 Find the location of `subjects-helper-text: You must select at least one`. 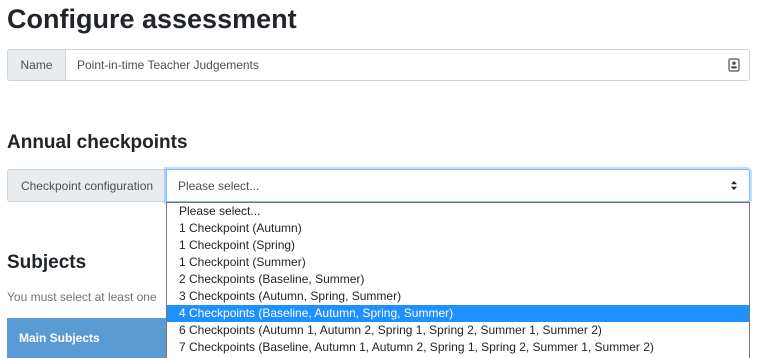

subjects-helper-text: You must select at least one is located at coordinates (82, 297).